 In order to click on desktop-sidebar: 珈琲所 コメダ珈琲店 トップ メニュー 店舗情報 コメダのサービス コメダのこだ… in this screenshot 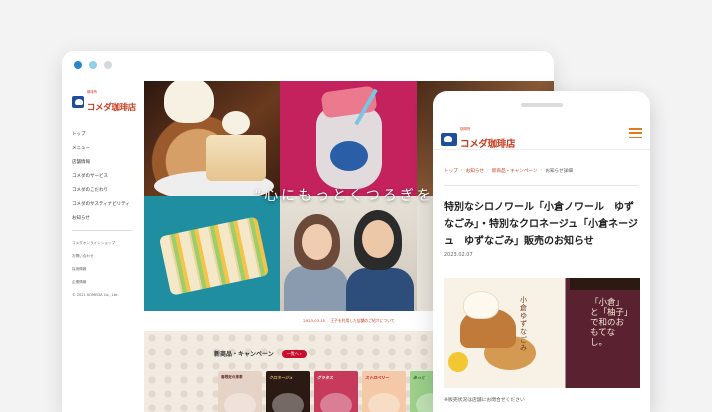, I will do `click(103, 246)`.